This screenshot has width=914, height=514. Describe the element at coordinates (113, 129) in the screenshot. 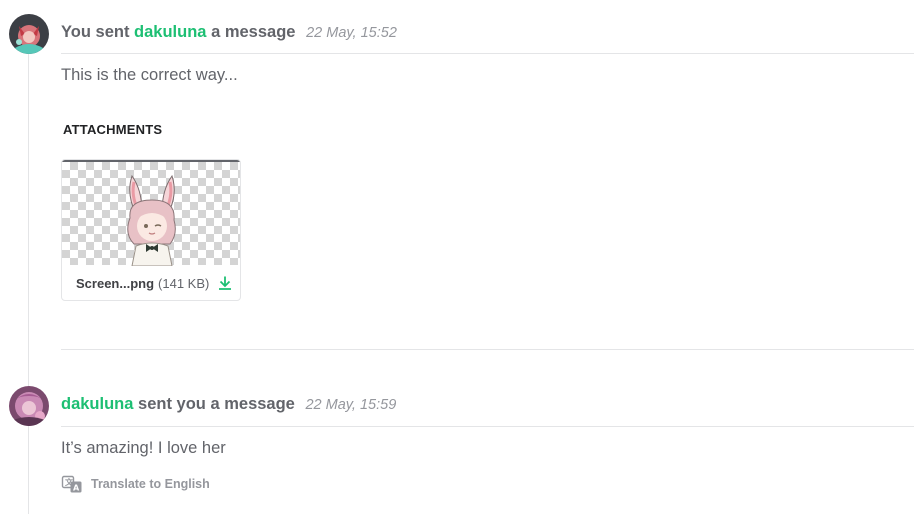

I see `attachments-title: ATTACHMENTS` at that location.